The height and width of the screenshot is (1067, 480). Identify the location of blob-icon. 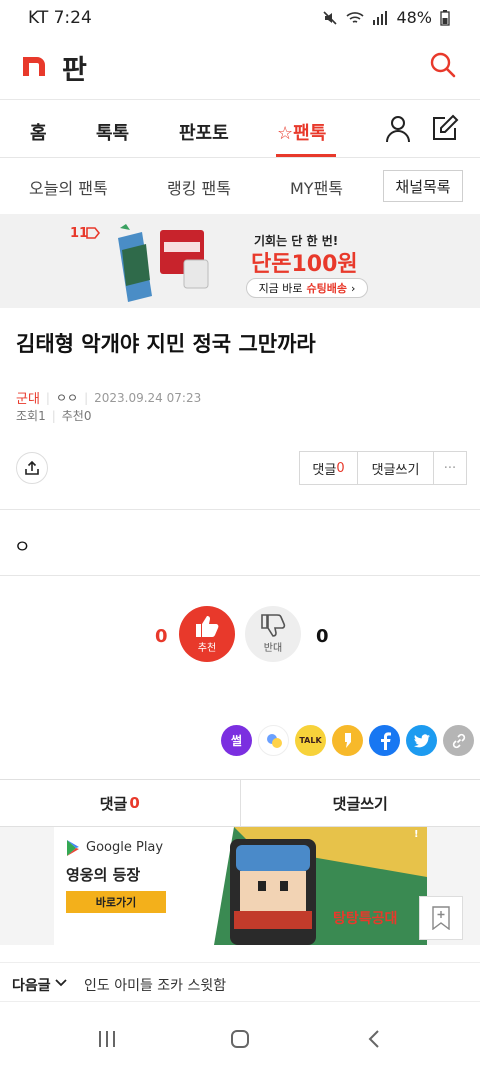
(273, 740).